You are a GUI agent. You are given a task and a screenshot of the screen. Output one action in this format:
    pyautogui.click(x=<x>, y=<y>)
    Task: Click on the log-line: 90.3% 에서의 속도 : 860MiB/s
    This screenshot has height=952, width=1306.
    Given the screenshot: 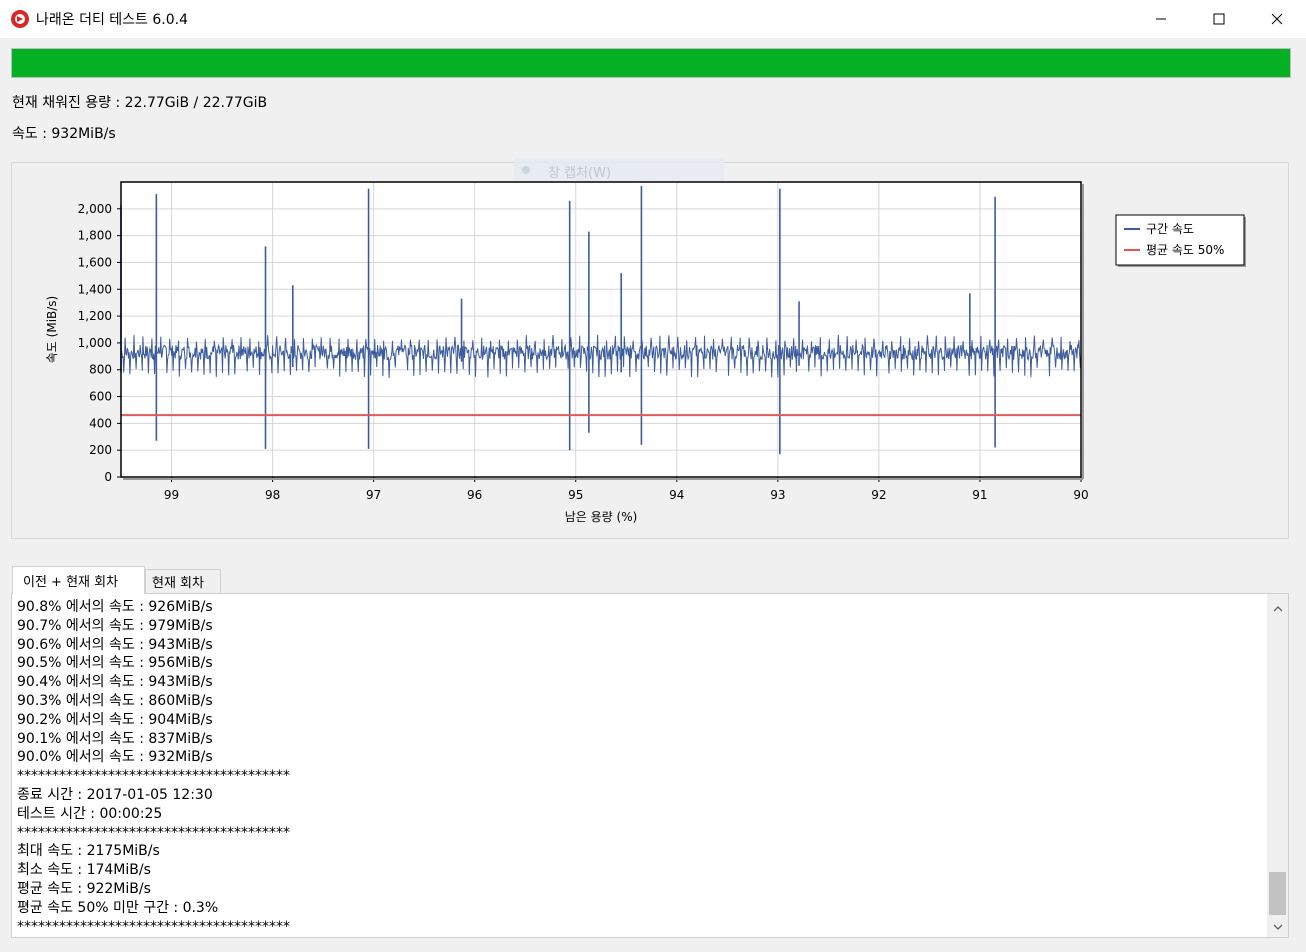 What is the action you would take?
    pyautogui.click(x=115, y=700)
    